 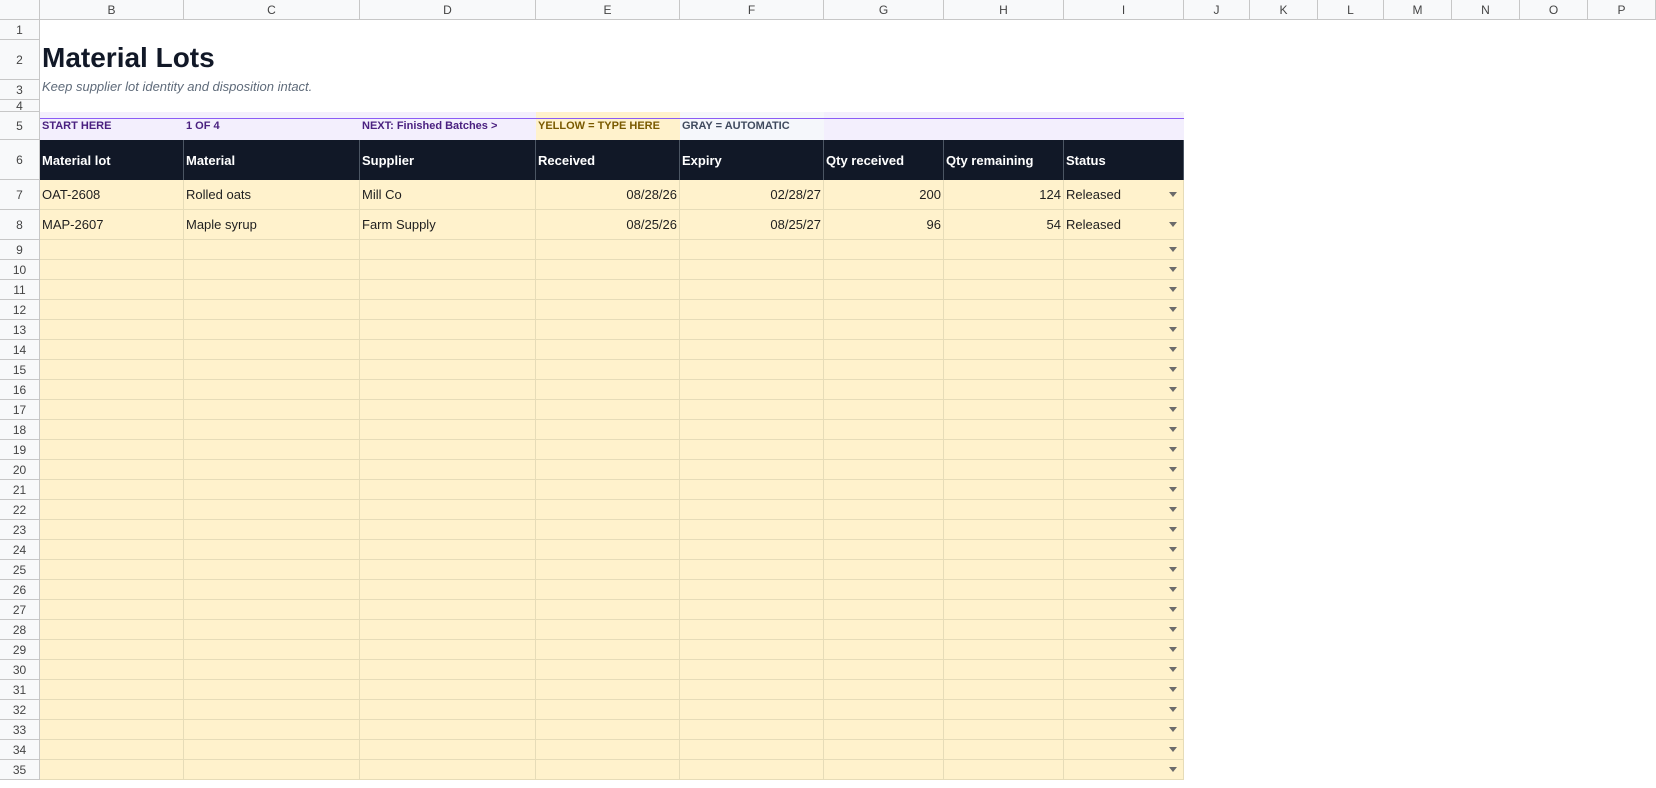 I want to click on status-dropdown: Released, so click(x=1124, y=225).